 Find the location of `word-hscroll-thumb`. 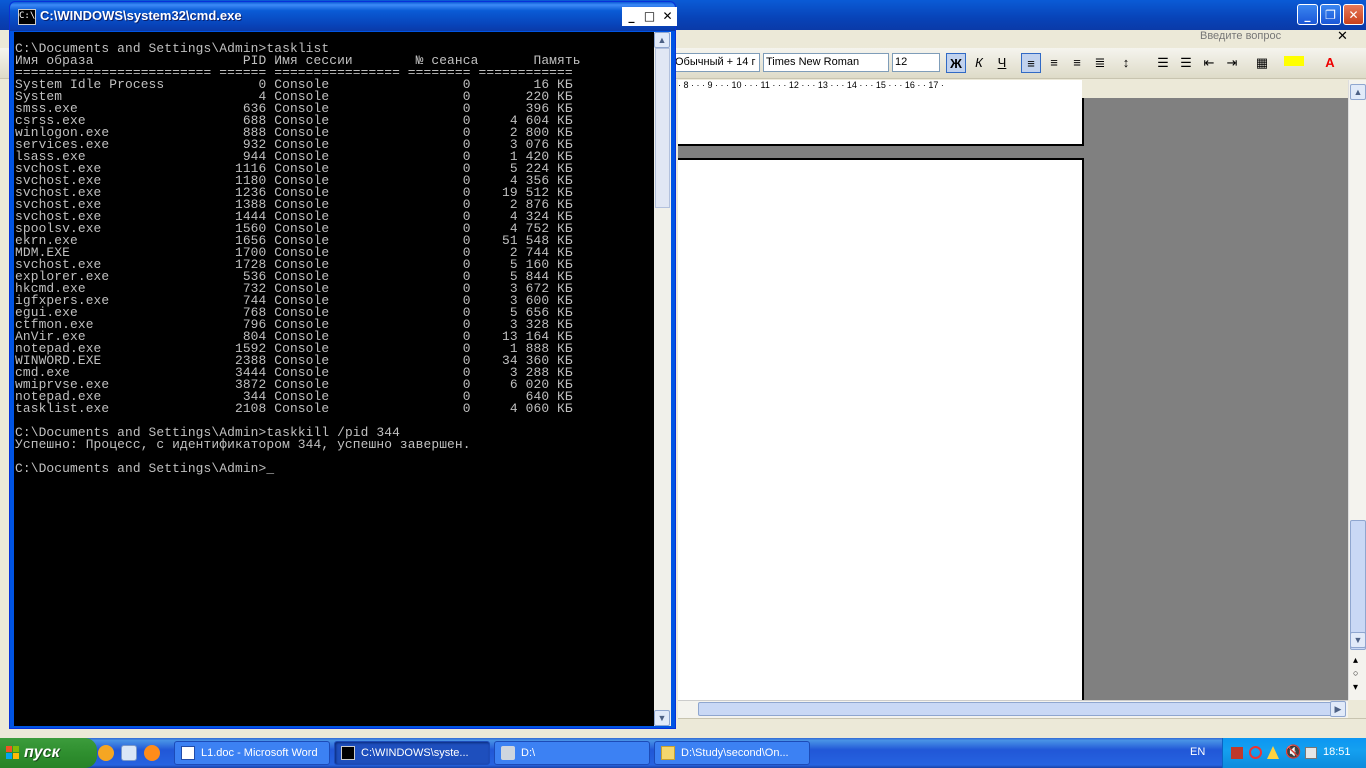

word-hscroll-thumb is located at coordinates (1018, 709).